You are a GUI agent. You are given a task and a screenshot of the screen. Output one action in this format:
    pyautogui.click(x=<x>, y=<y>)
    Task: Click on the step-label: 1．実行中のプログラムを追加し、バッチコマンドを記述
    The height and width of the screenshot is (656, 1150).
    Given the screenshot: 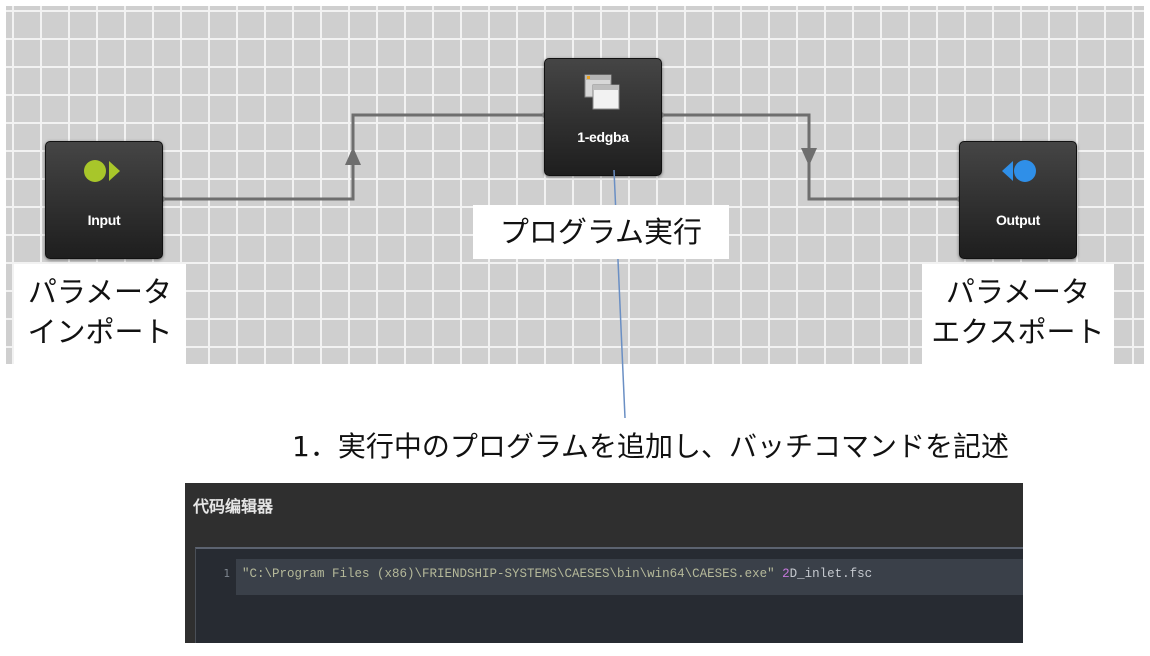 What is the action you would take?
    pyautogui.click(x=650, y=446)
    